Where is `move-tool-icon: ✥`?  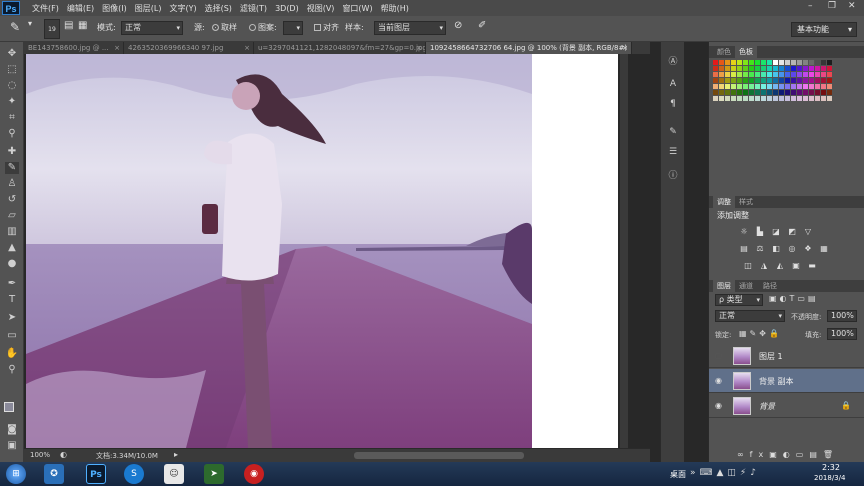
move-tool-icon: ✥ is located at coordinates (12, 54).